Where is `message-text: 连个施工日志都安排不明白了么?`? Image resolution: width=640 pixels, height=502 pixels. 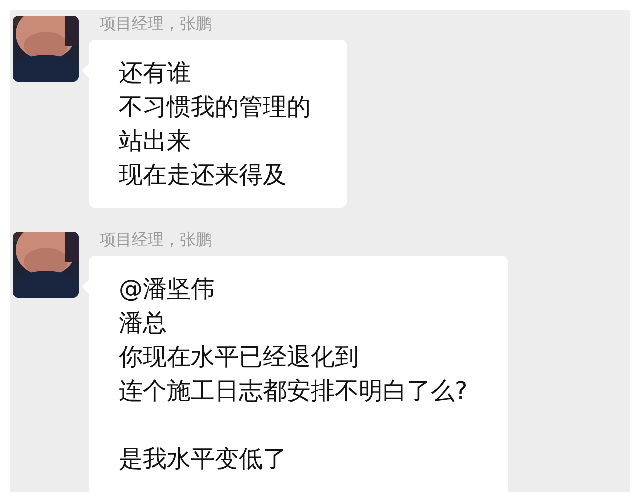
message-text: 连个施工日志都安排不明白了么? is located at coordinates (293, 391).